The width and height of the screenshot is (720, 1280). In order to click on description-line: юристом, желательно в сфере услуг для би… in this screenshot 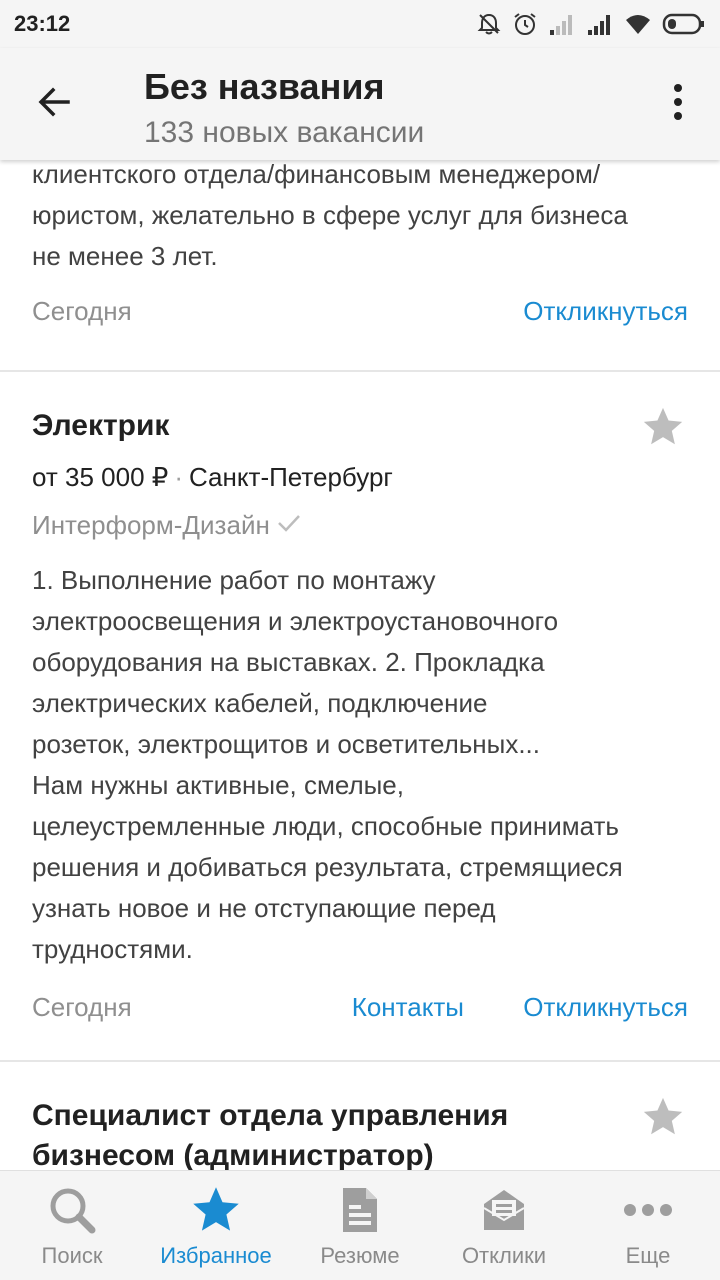, I will do `click(330, 215)`.